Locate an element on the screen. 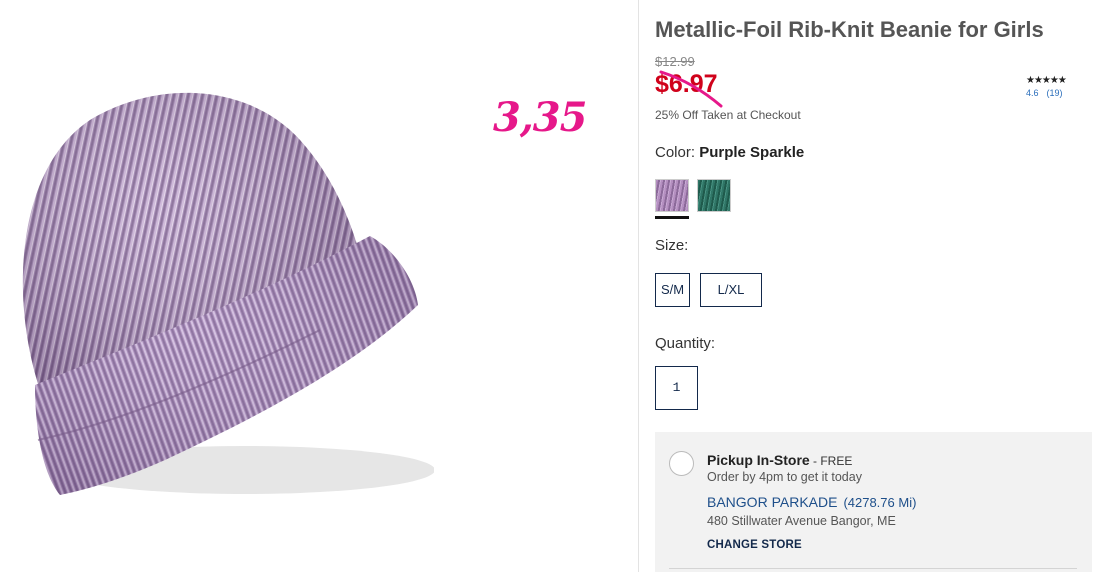  quantity-input: 1 is located at coordinates (676, 388).